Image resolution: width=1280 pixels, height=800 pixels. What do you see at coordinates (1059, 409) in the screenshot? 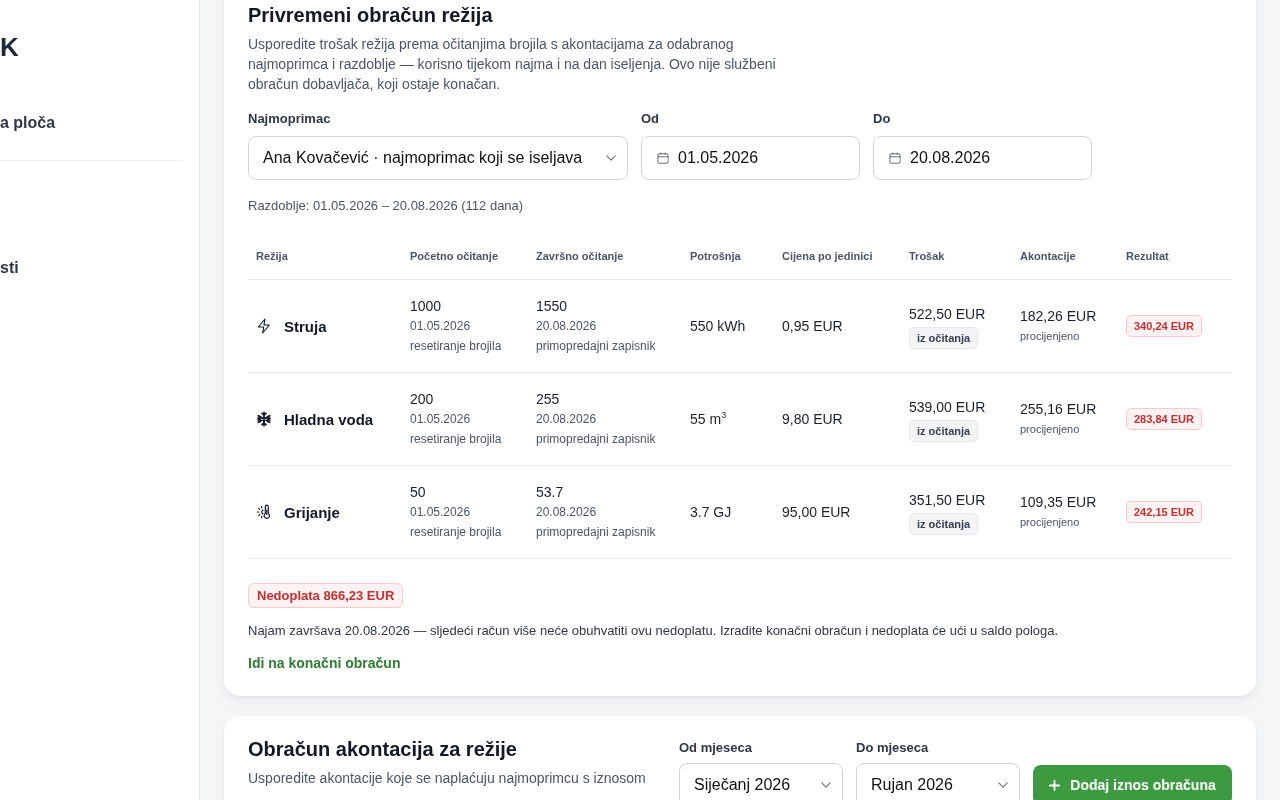
I see `advance-value: 255,16 EUR` at bounding box center [1059, 409].